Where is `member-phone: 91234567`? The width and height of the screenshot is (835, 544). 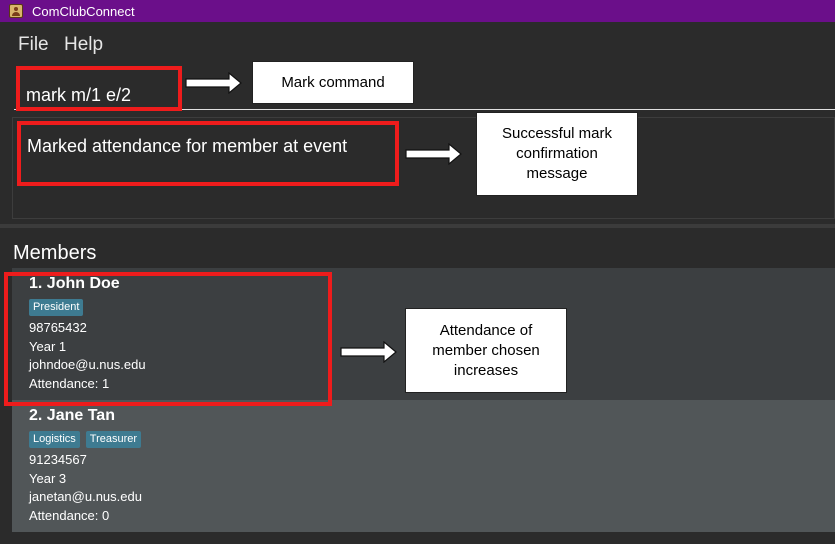 member-phone: 91234567 is located at coordinates (58, 459).